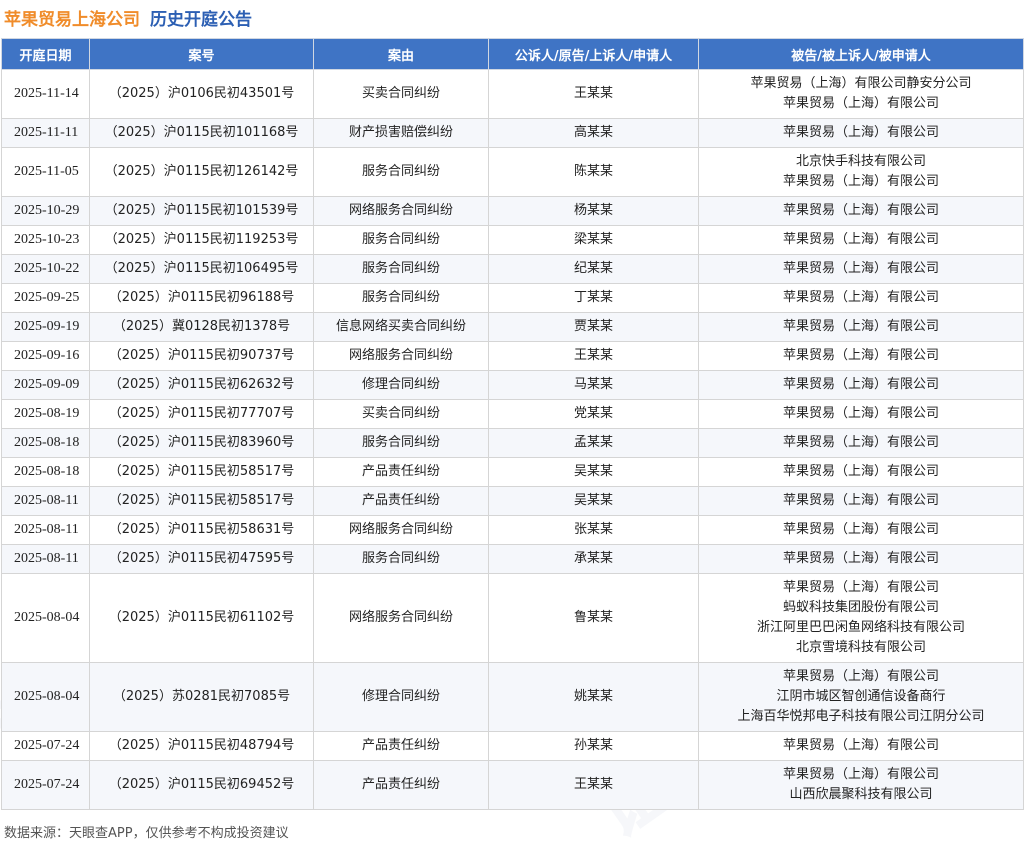 Image resolution: width=1024 pixels, height=860 pixels. Describe the element at coordinates (593, 385) in the screenshot. I see `cell-plaintiff: 马某某` at that location.